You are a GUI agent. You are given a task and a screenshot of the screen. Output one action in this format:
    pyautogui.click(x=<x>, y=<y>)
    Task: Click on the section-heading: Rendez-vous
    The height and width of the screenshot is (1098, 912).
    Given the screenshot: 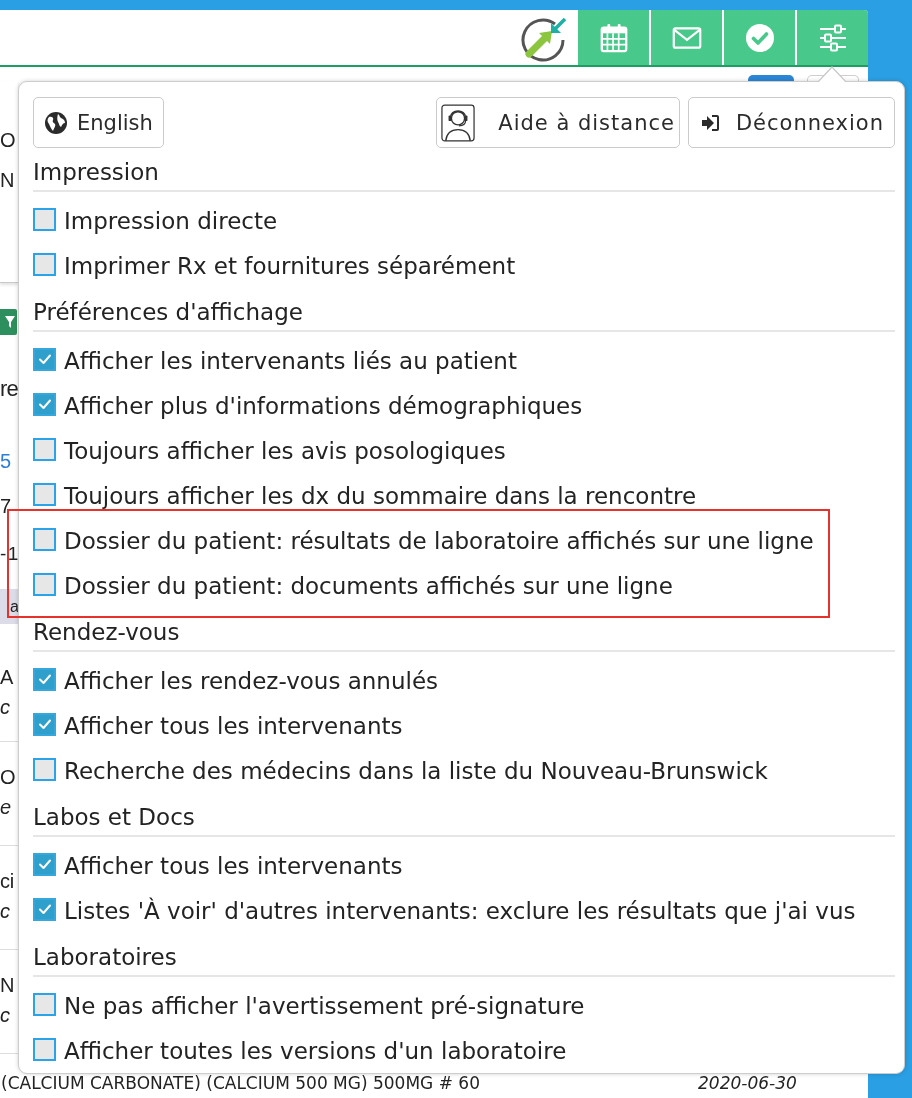 What is the action you would take?
    pyautogui.click(x=106, y=631)
    